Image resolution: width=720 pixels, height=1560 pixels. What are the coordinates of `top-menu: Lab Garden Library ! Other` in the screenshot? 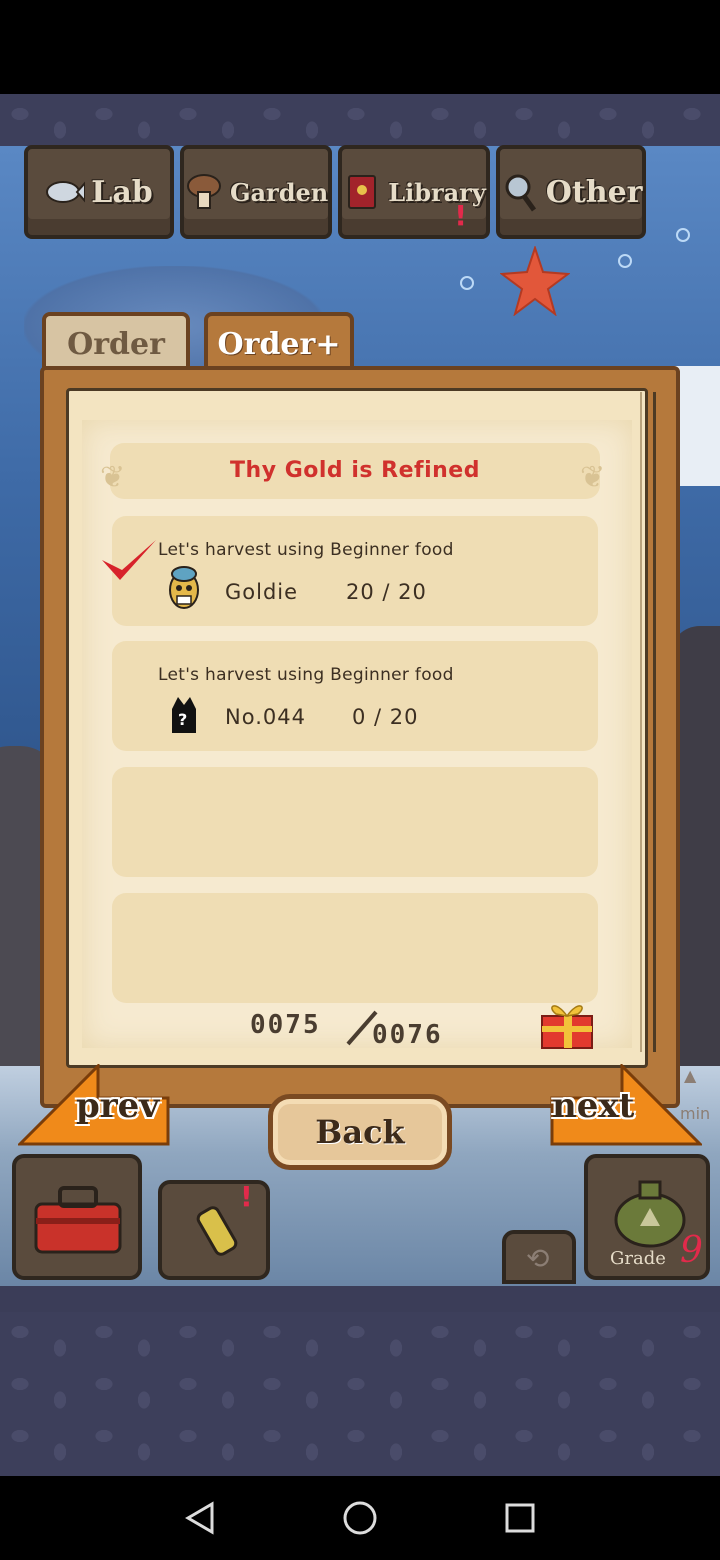 It's located at (335, 192).